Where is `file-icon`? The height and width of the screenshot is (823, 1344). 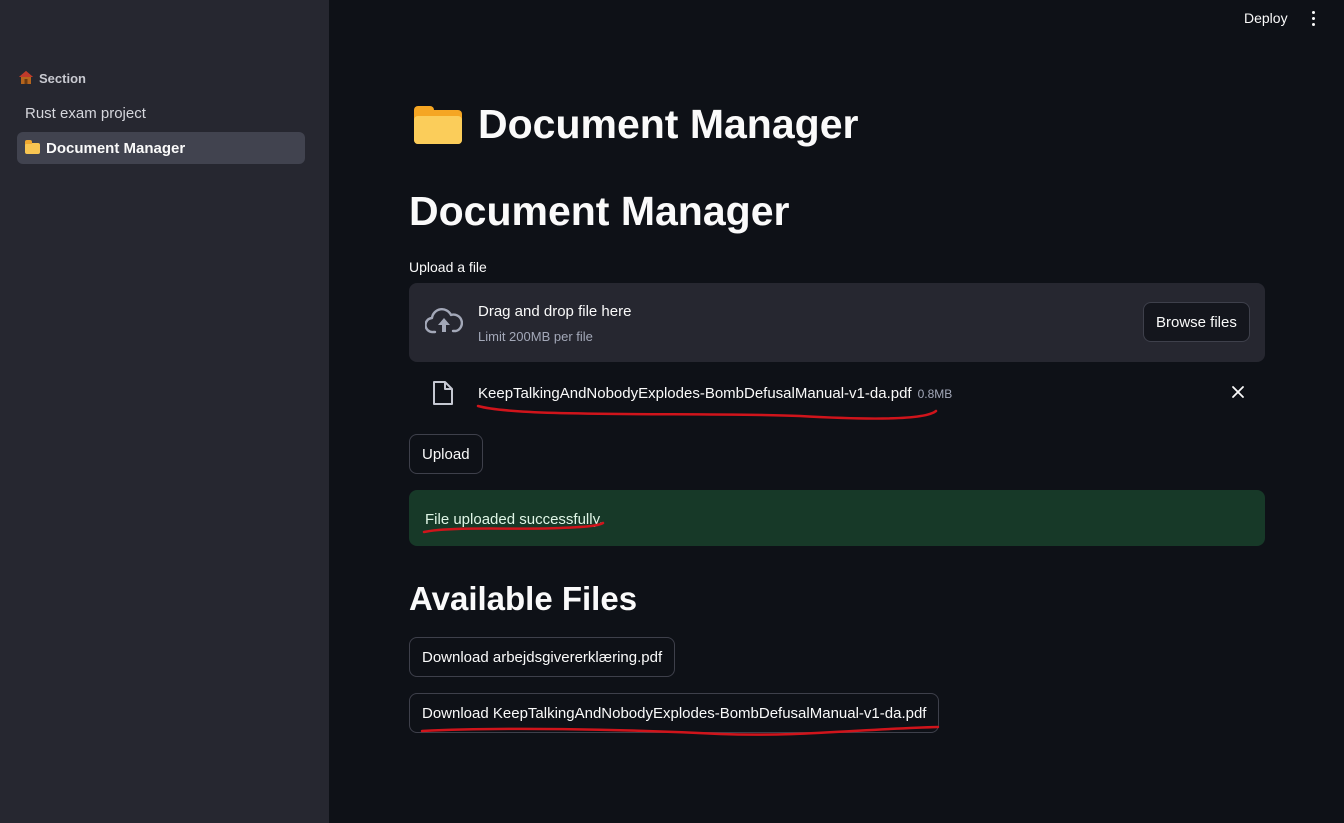
file-icon is located at coordinates (443, 393).